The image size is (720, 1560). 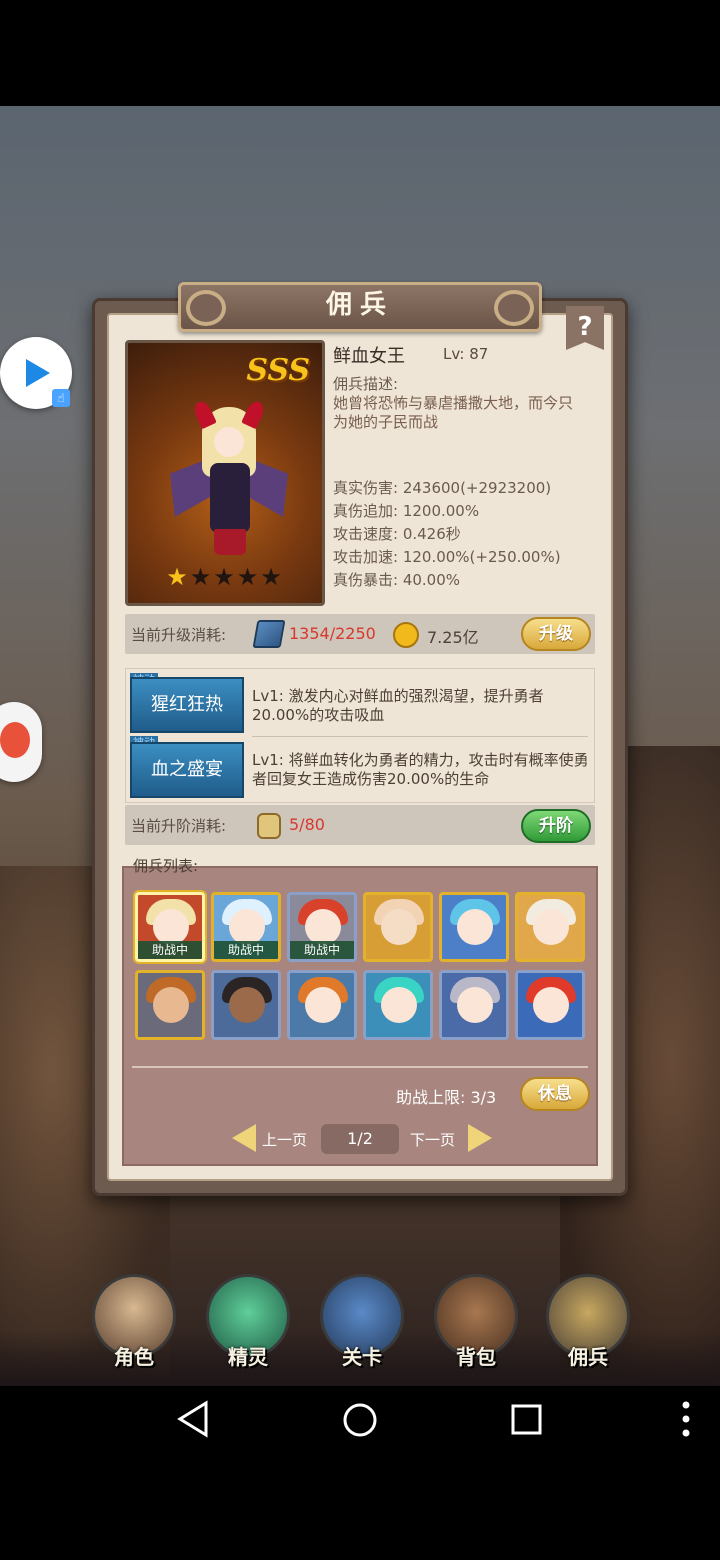 I want to click on stat-attack-acceleration: 攻击加速: 120.00%(+250.00%), so click(x=447, y=557).